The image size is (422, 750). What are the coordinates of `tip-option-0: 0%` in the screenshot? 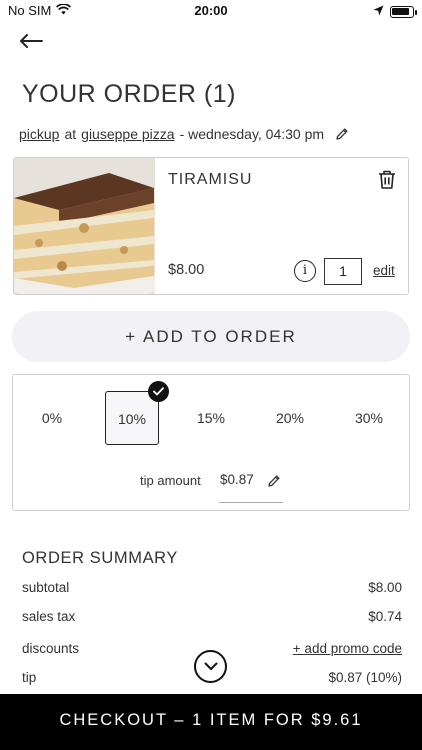 It's located at (52, 418).